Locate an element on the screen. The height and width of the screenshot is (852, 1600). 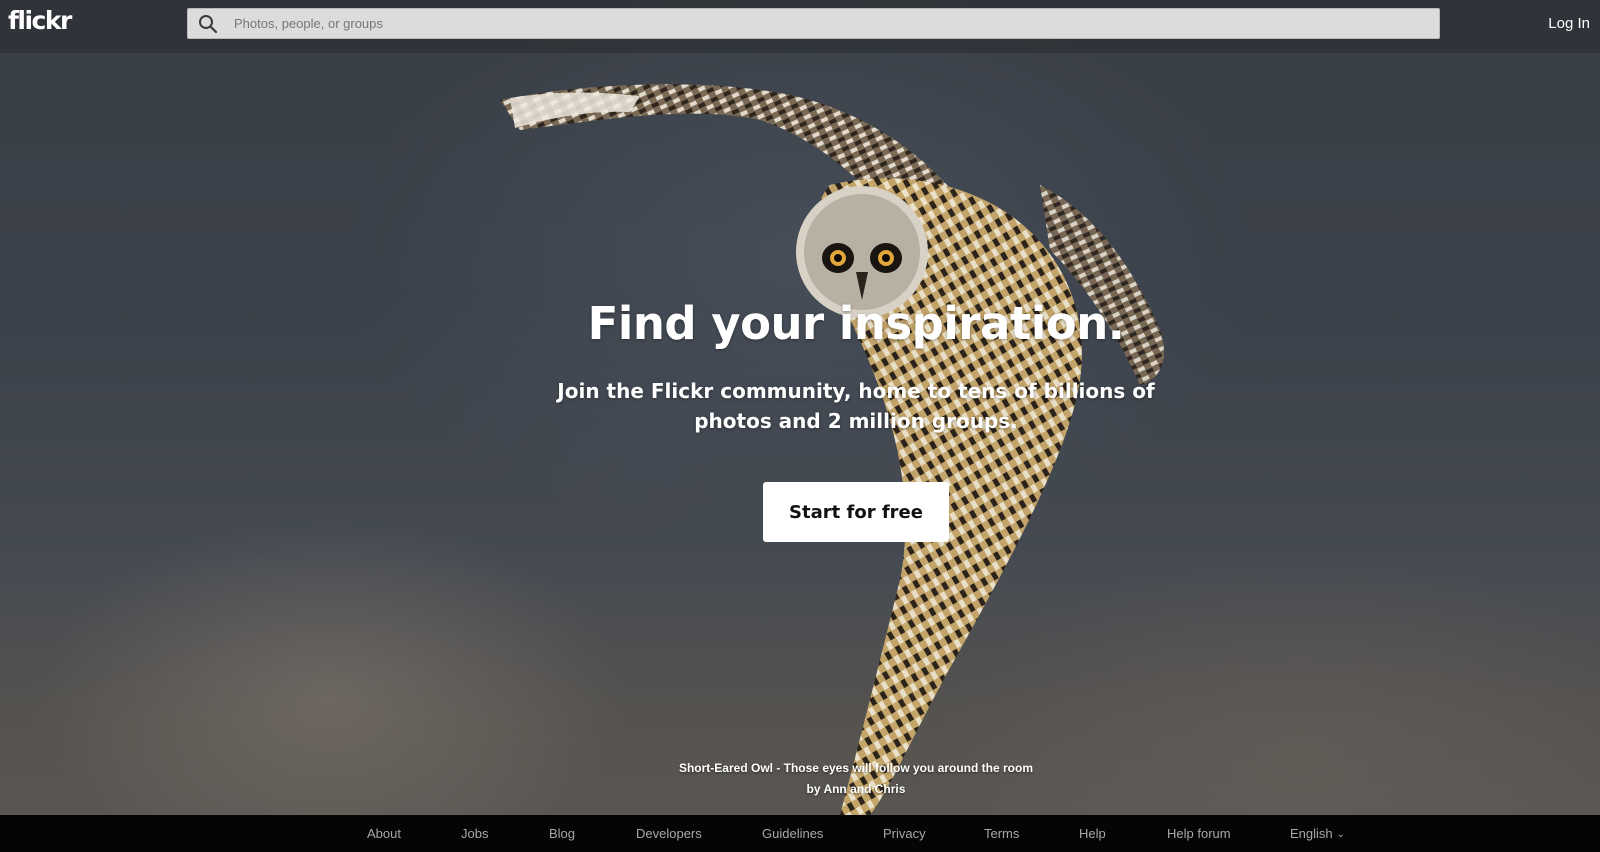
footer-link-blog: Blog is located at coordinates (562, 833).